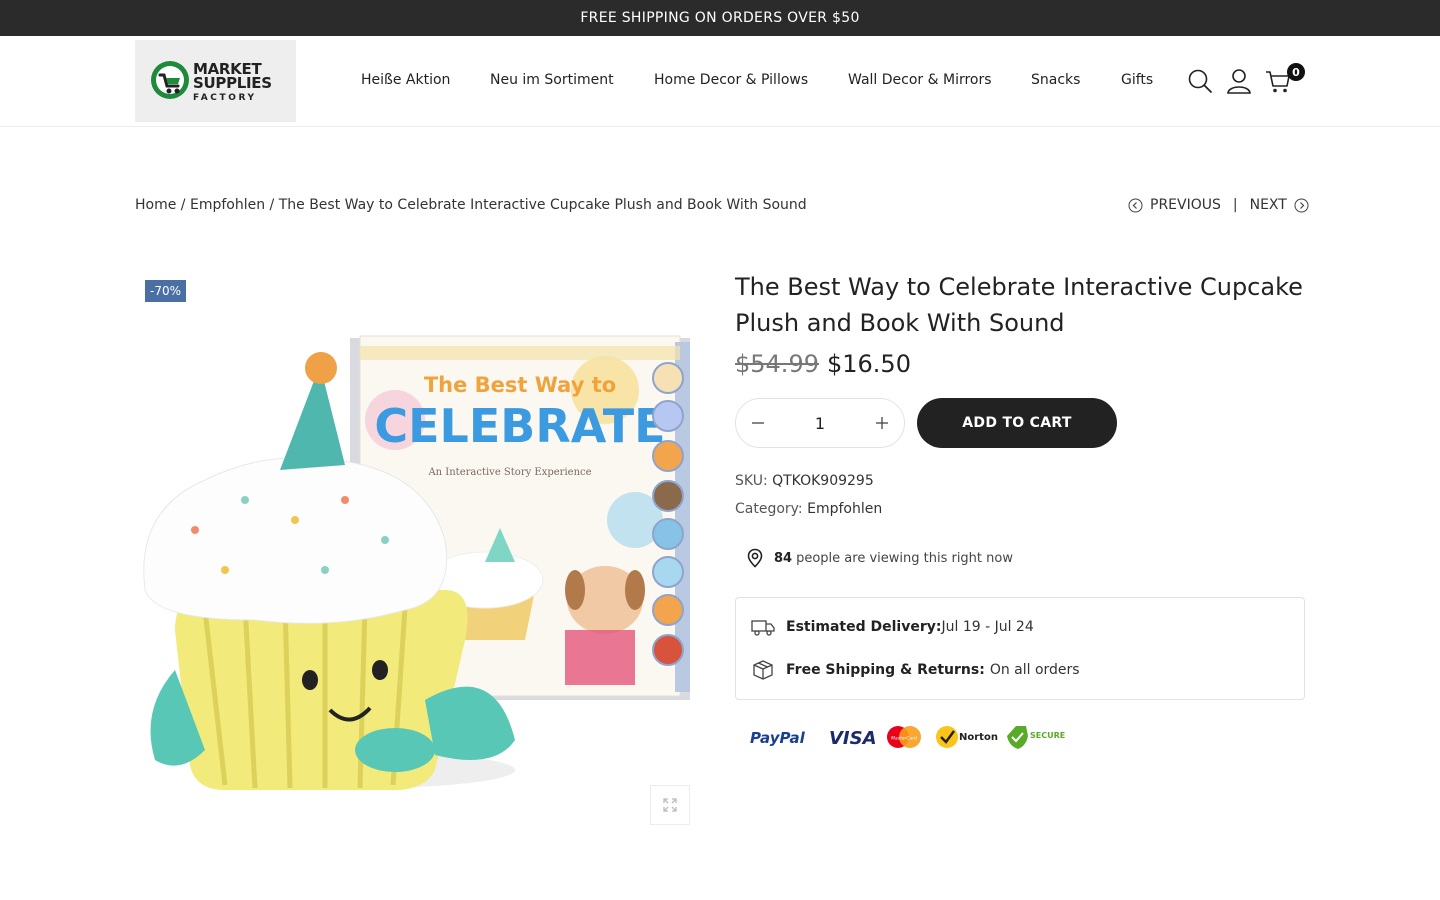 The width and height of the screenshot is (1440, 900). What do you see at coordinates (519, 426) in the screenshot?
I see `book-title-line-2: CELEBRATE` at bounding box center [519, 426].